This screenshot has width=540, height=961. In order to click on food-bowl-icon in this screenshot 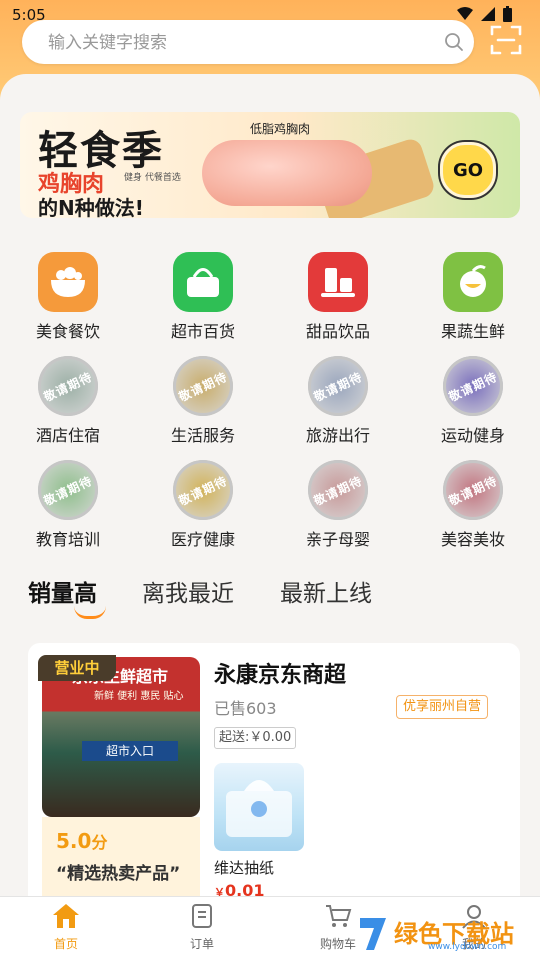, I will do `click(68, 282)`.